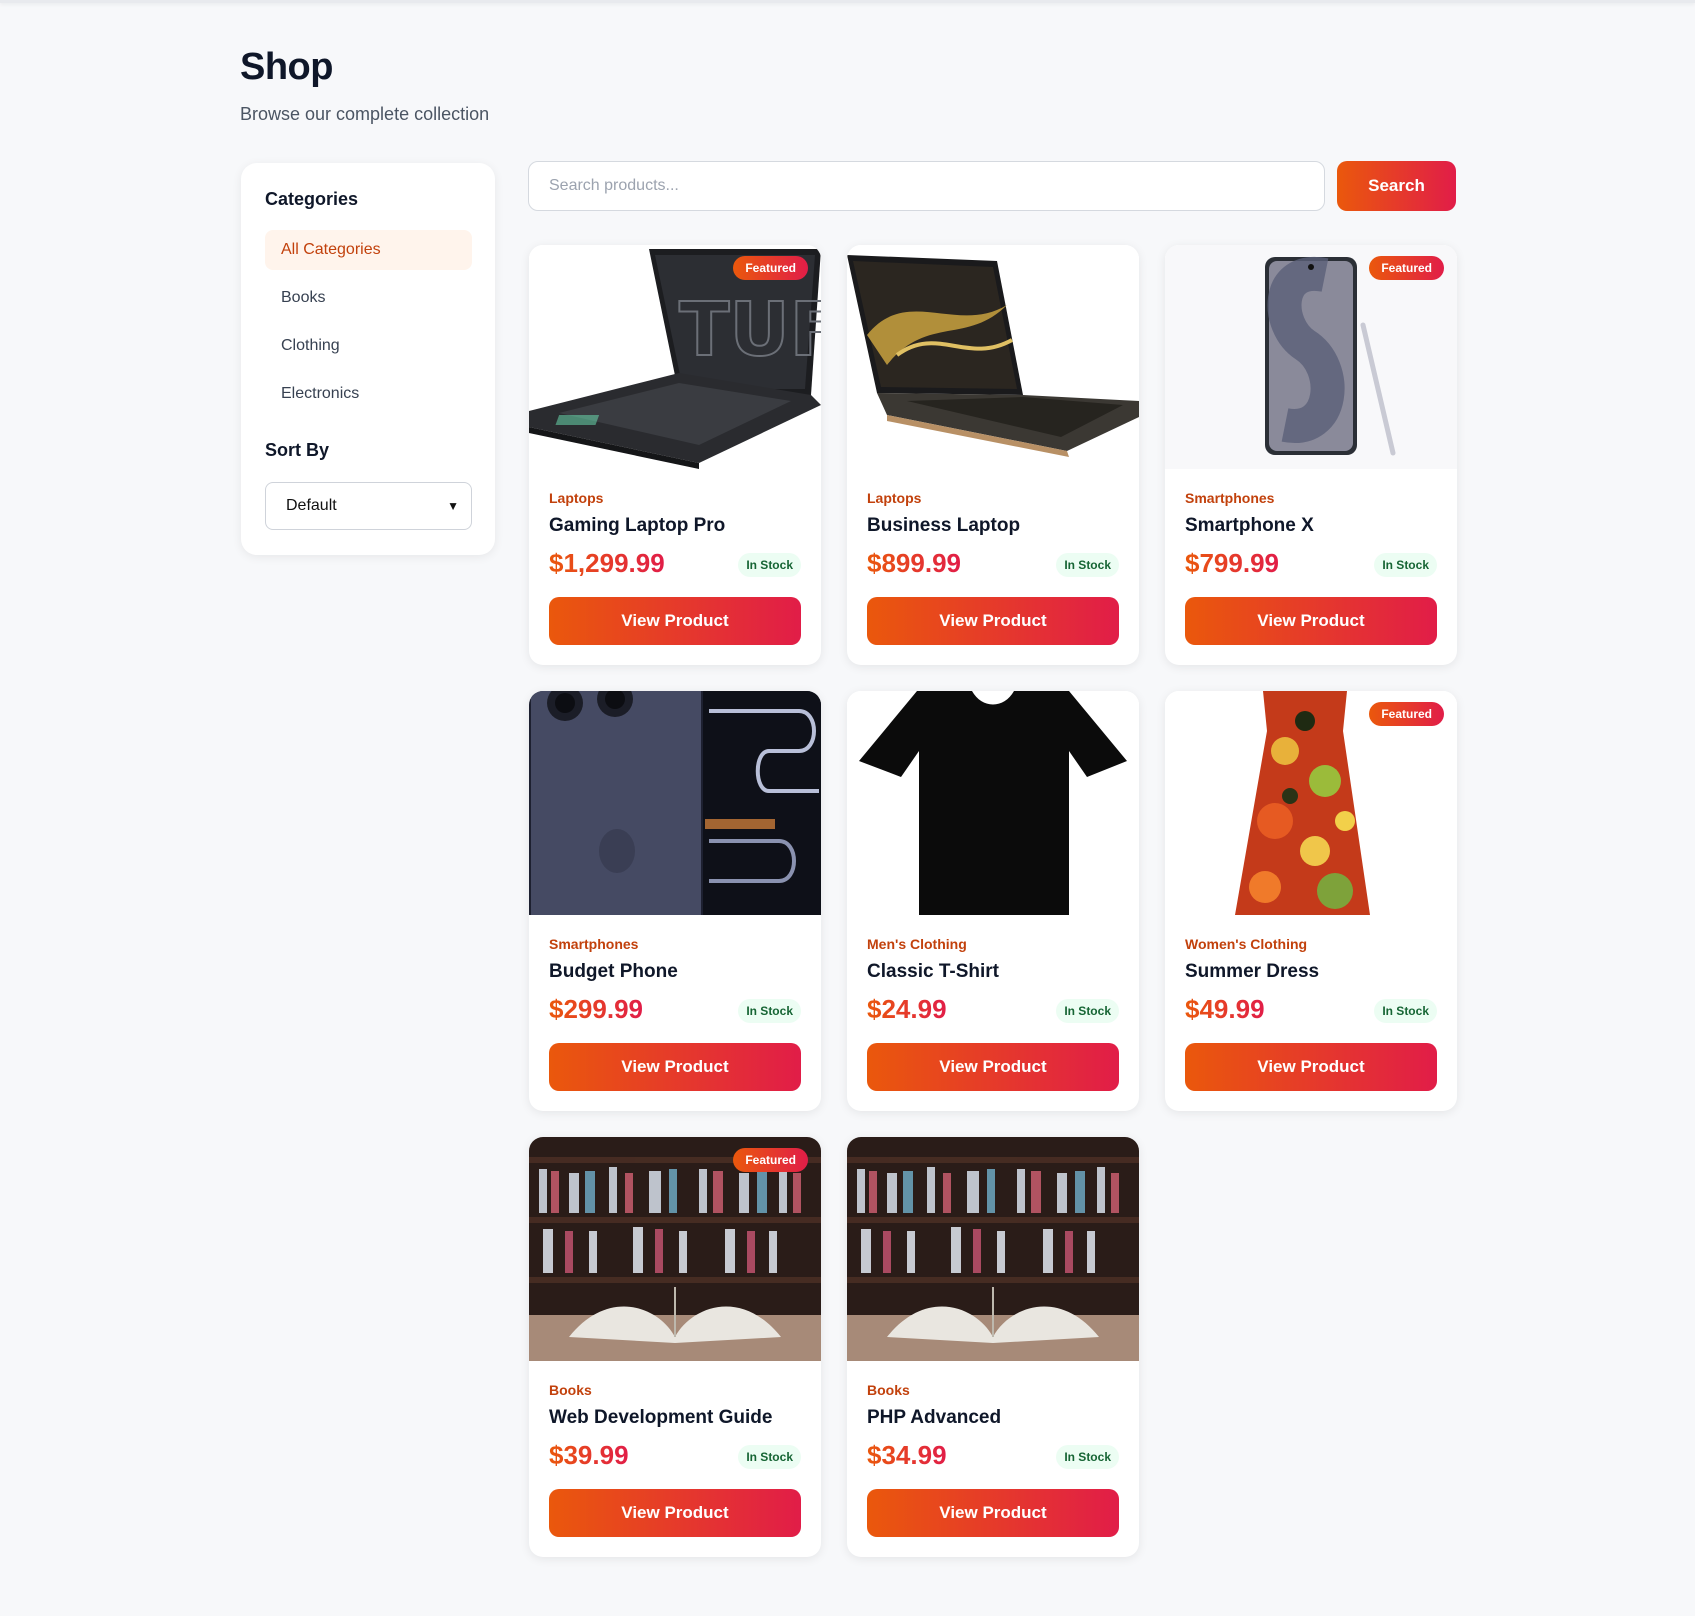 This screenshot has width=1695, height=1616. Describe the element at coordinates (934, 1418) in the screenshot. I see `product-name: PHP Advanced` at that location.